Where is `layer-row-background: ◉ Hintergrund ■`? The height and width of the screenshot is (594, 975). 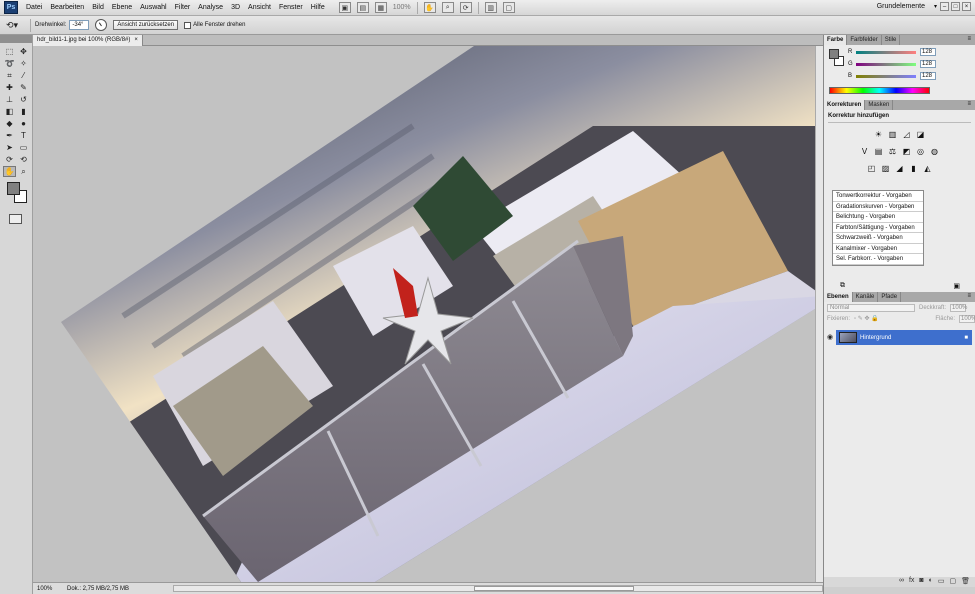
layer-row-background: ◉ Hintergrund ■ is located at coordinates (898, 337).